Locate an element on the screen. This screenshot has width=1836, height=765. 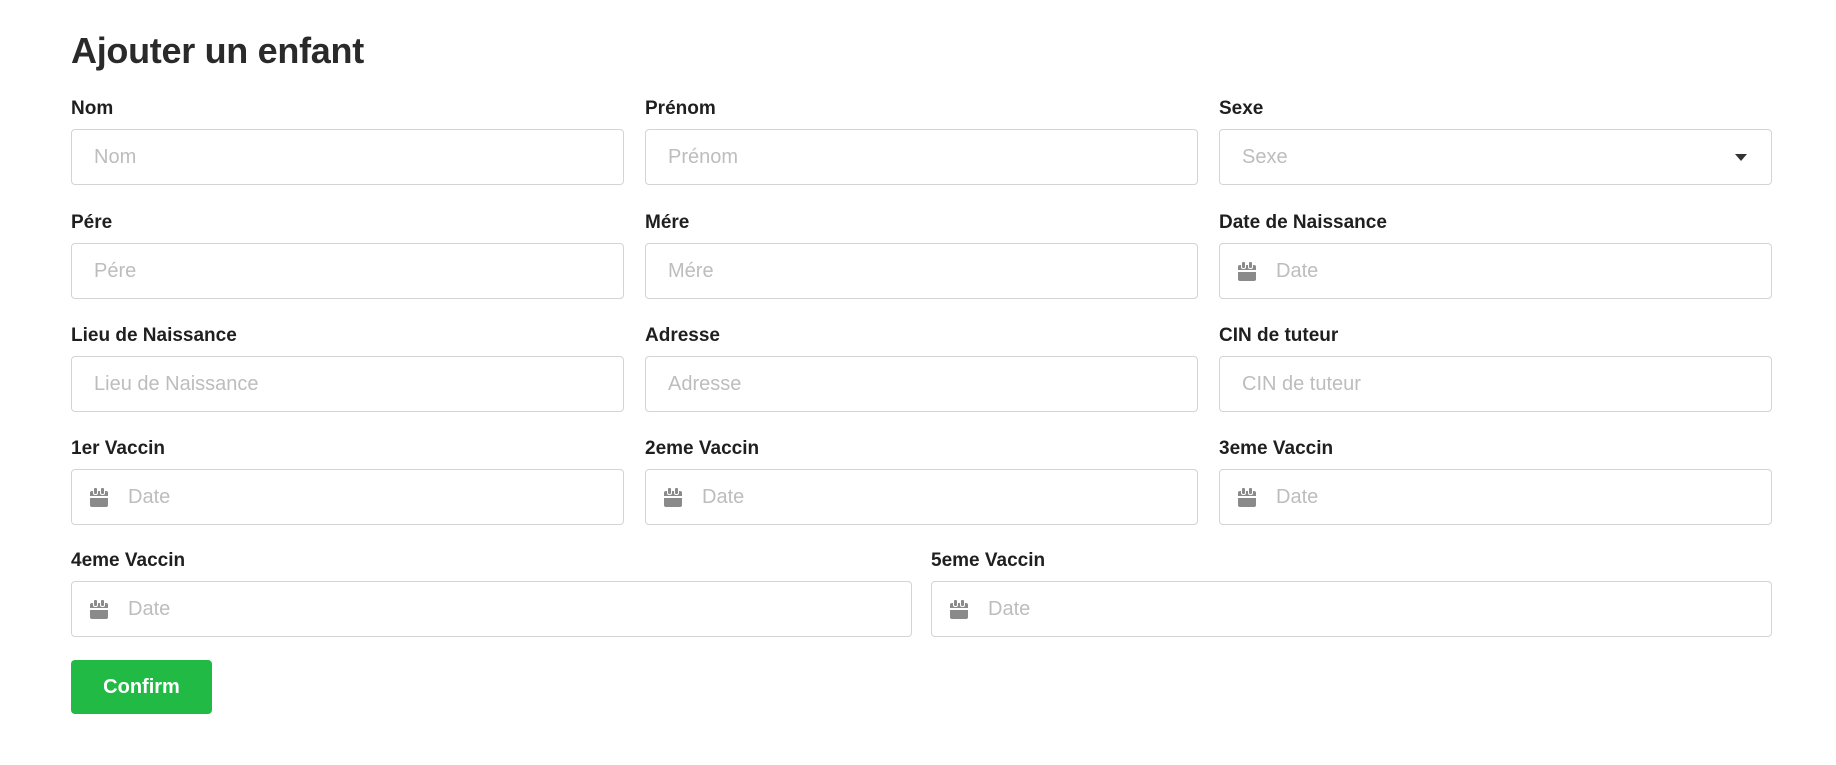
field-mere: Mére is located at coordinates (921, 255).